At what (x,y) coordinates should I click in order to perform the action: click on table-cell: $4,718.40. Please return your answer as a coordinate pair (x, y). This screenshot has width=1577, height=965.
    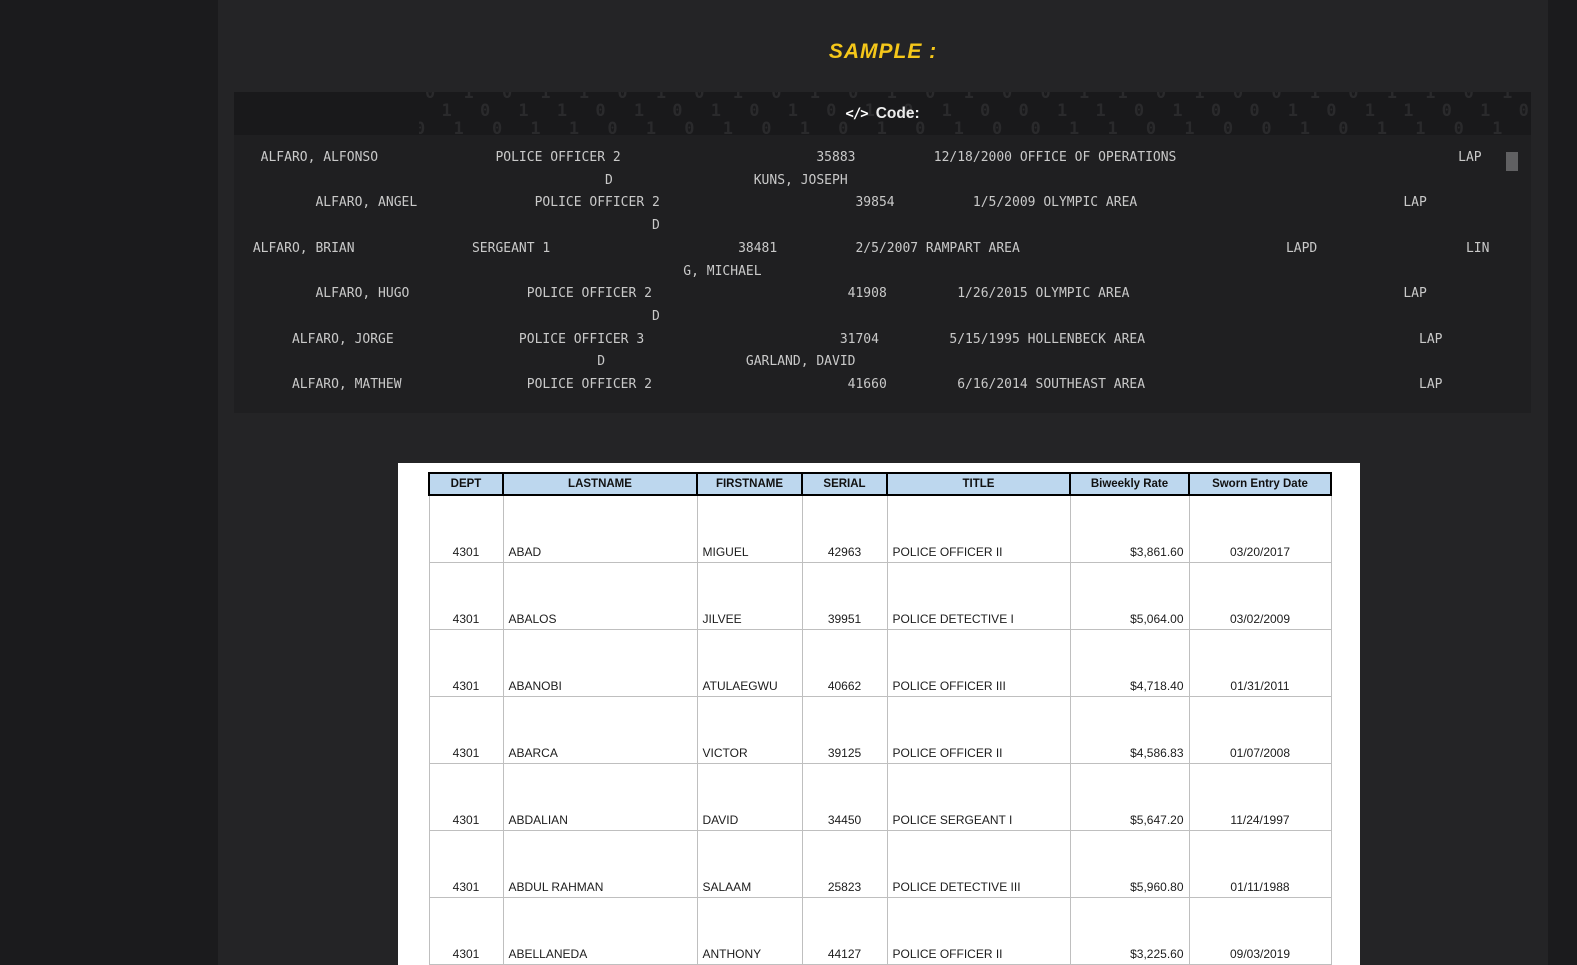
    Looking at the image, I should click on (1129, 663).